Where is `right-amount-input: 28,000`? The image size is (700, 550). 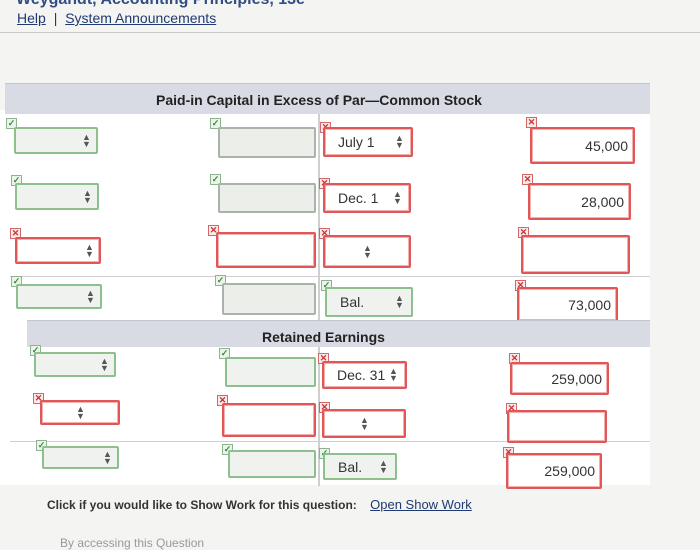
right-amount-input: 28,000 is located at coordinates (579, 201).